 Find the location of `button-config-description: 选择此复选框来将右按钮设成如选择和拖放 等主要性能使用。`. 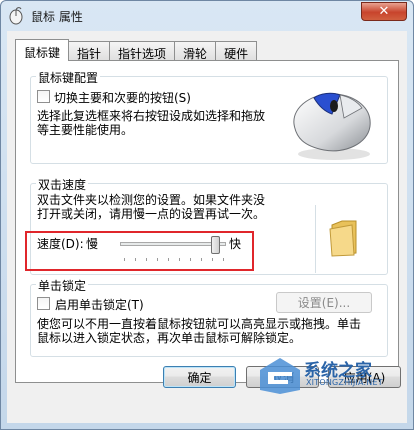

button-config-description: 选择此复选框来将右按钮设成如选择和拖放 等主要性能使用。 is located at coordinates (151, 123).